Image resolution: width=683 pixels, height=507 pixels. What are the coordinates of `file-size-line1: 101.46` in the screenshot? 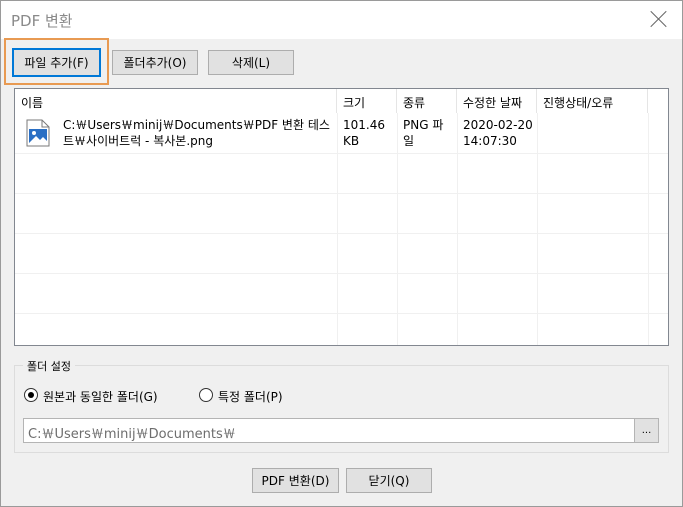 It's located at (364, 125).